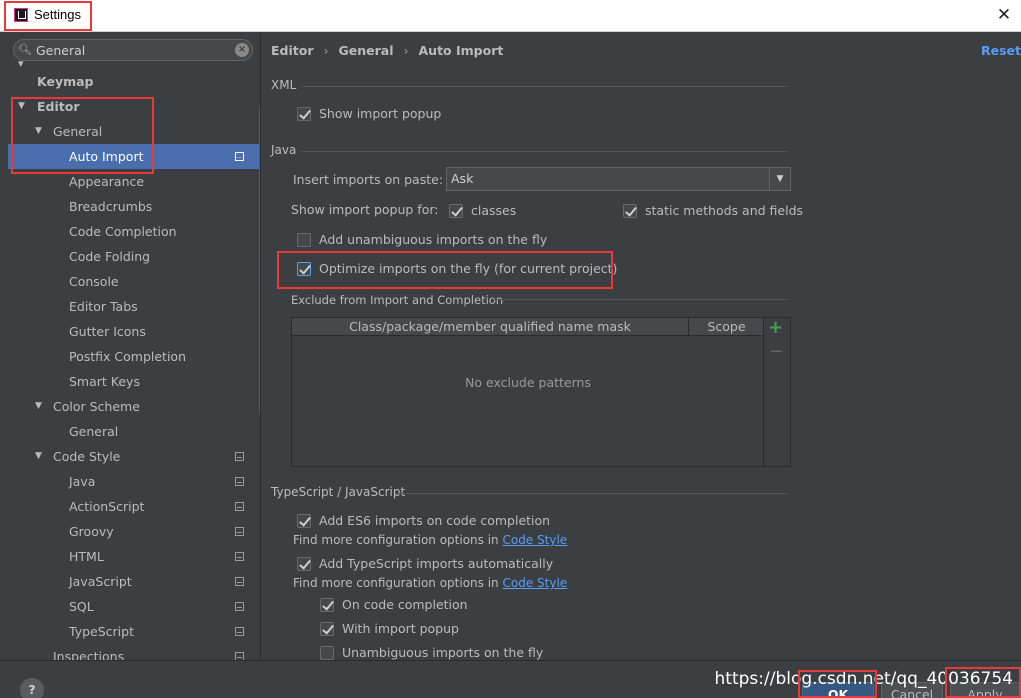 The height and width of the screenshot is (698, 1021). What do you see at coordinates (81, 606) in the screenshot?
I see `tree-item-label: SQL` at bounding box center [81, 606].